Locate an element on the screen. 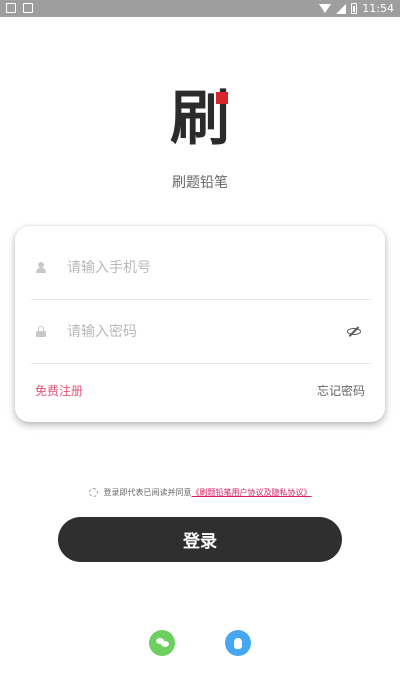  battery-icon is located at coordinates (354, 8).